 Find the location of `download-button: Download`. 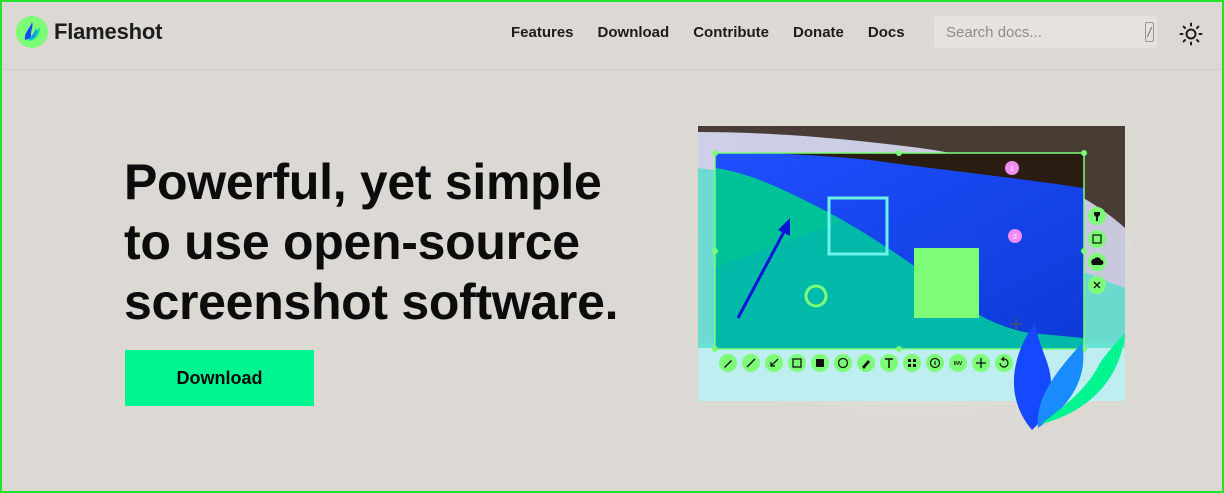

download-button: Download is located at coordinates (219, 378).